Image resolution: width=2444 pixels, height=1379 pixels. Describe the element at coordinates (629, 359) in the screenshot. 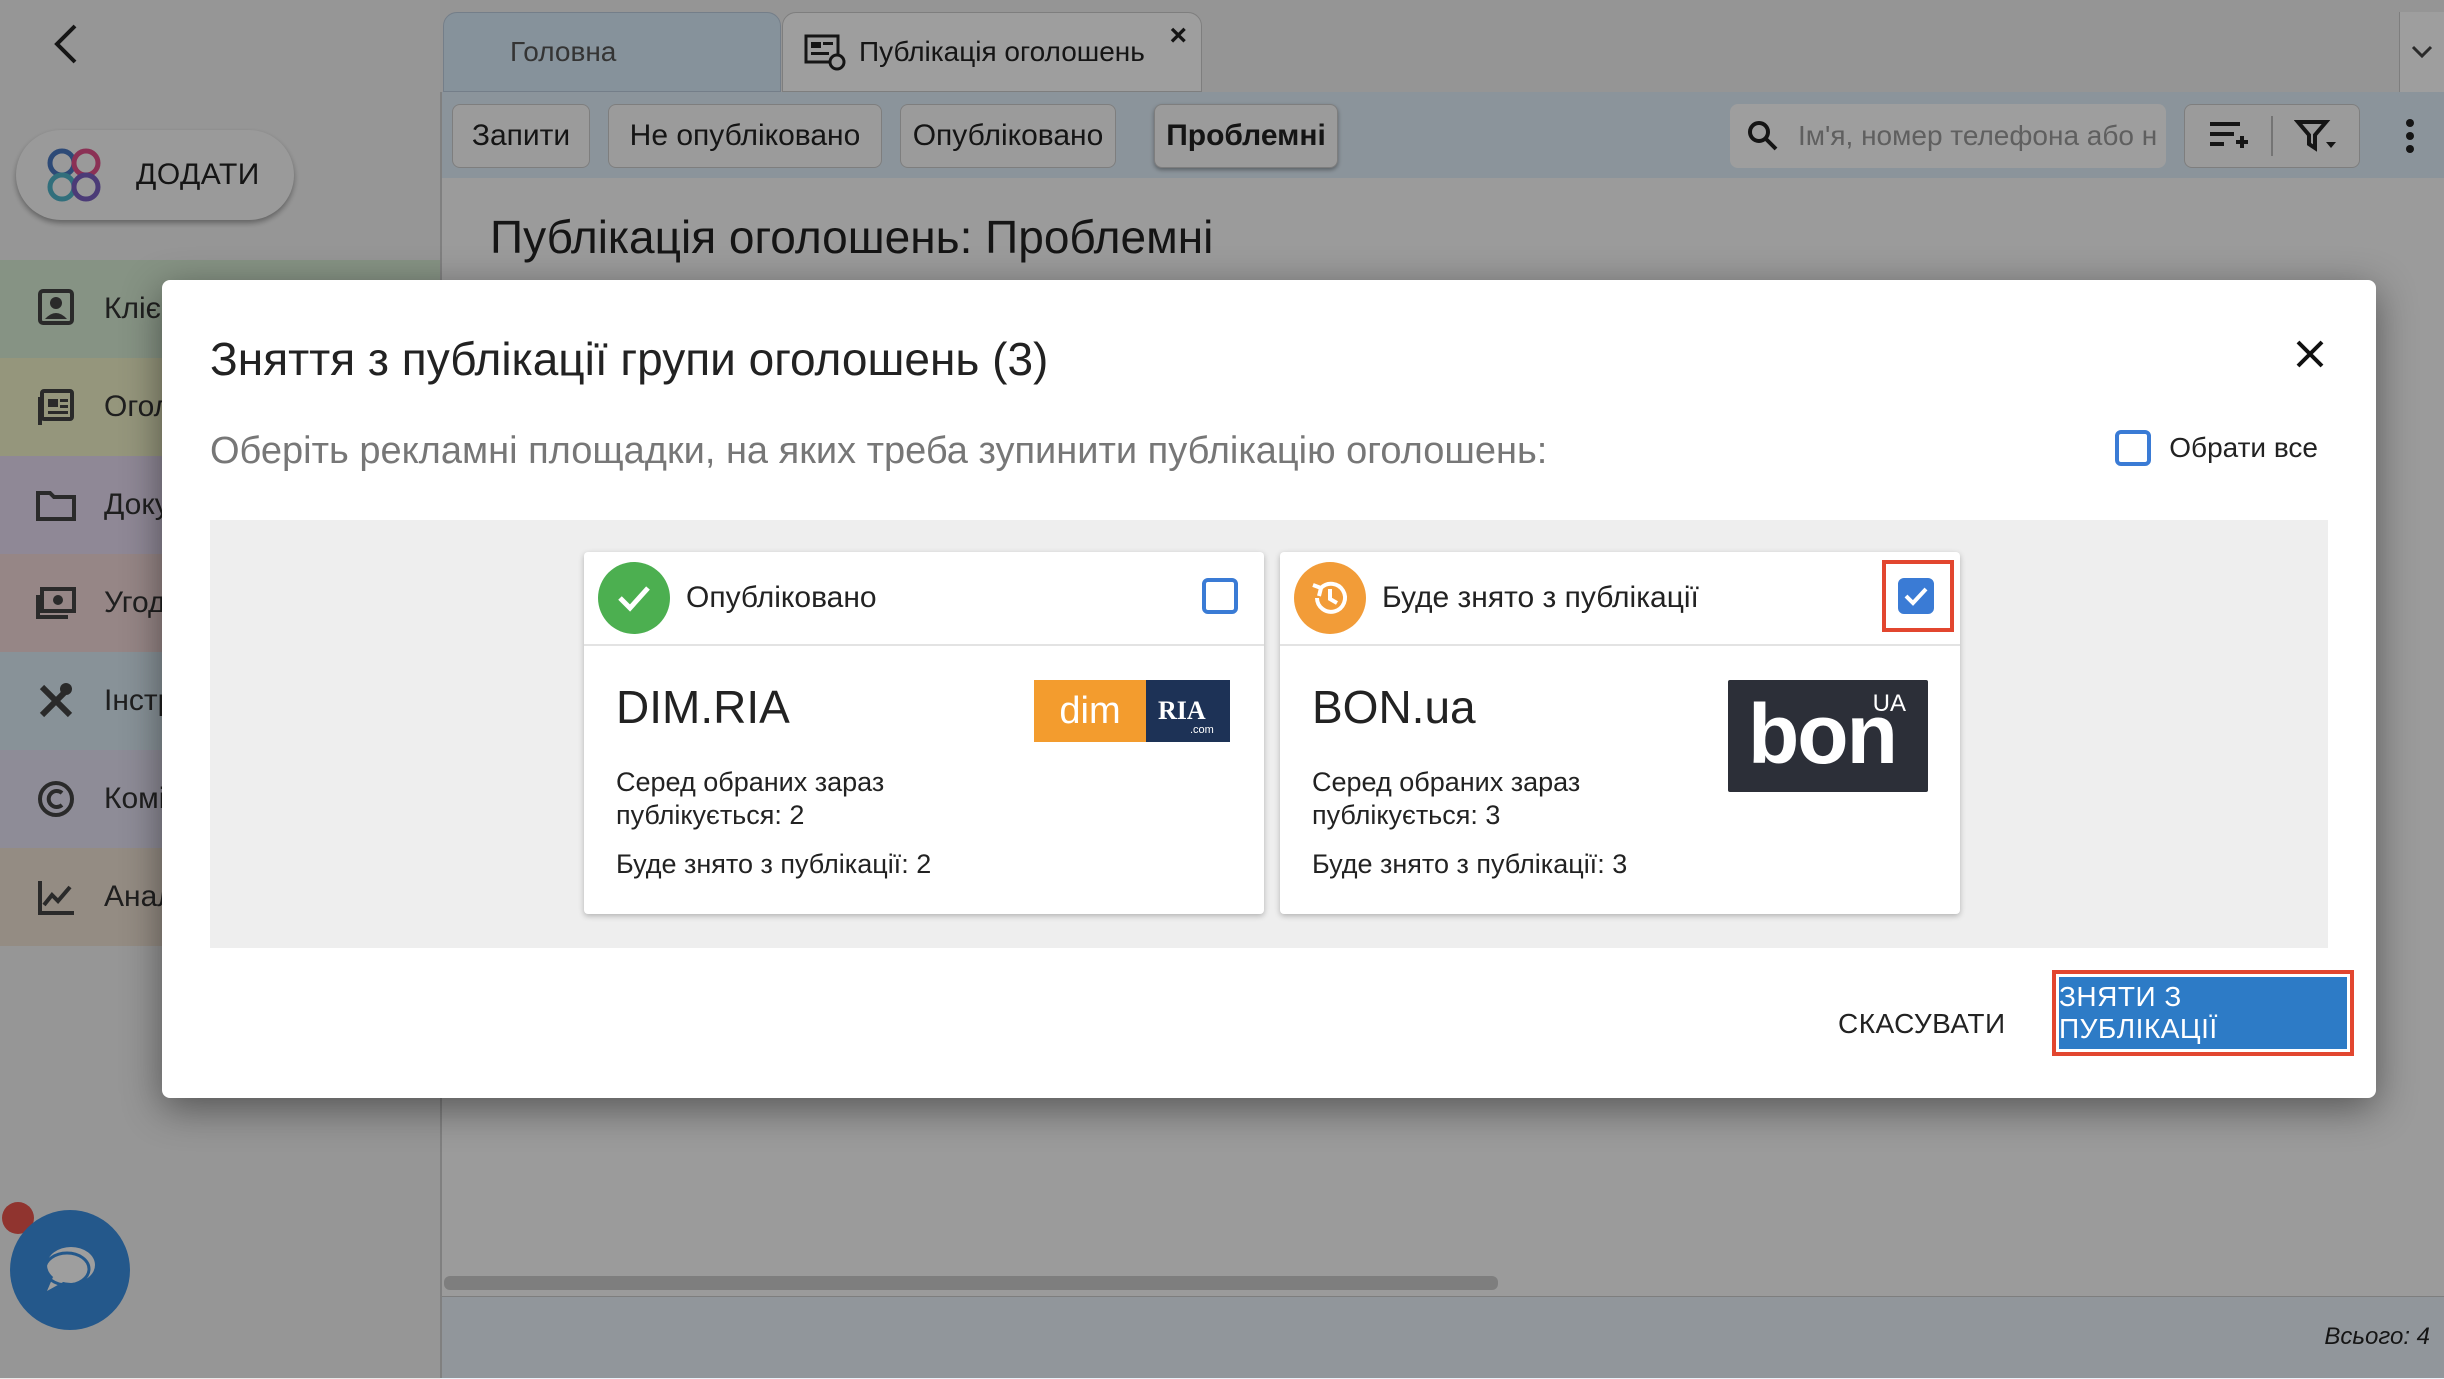

I see `dialog-title: Зняття з публікації групи оголошень (3)` at that location.